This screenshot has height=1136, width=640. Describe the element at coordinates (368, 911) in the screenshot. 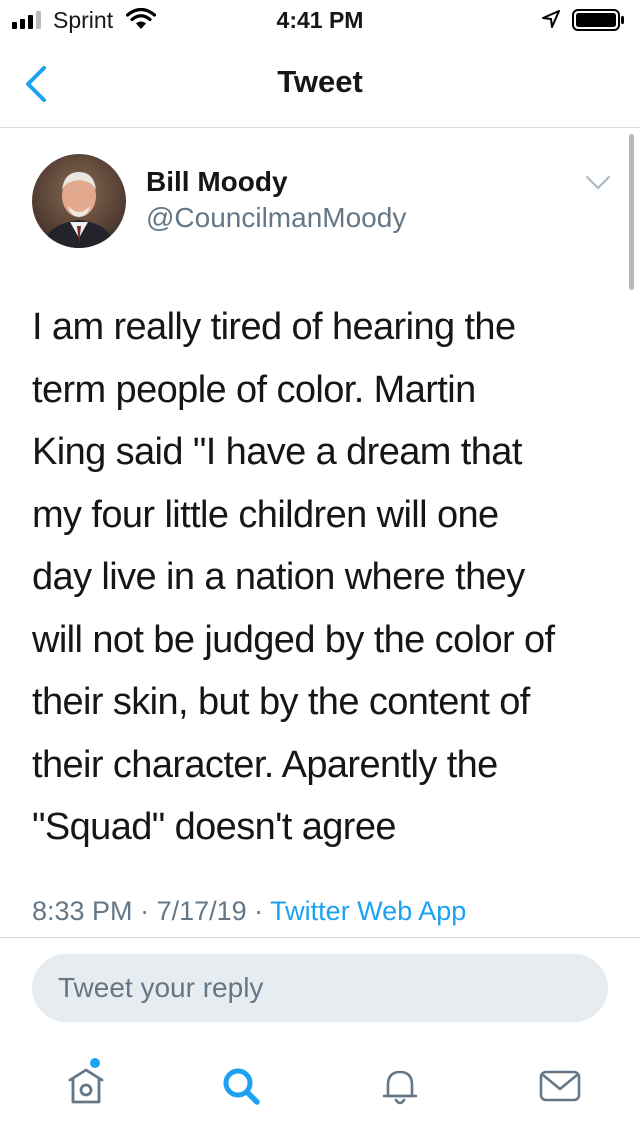

I see `tweet-source-link: Twitter Web App` at that location.